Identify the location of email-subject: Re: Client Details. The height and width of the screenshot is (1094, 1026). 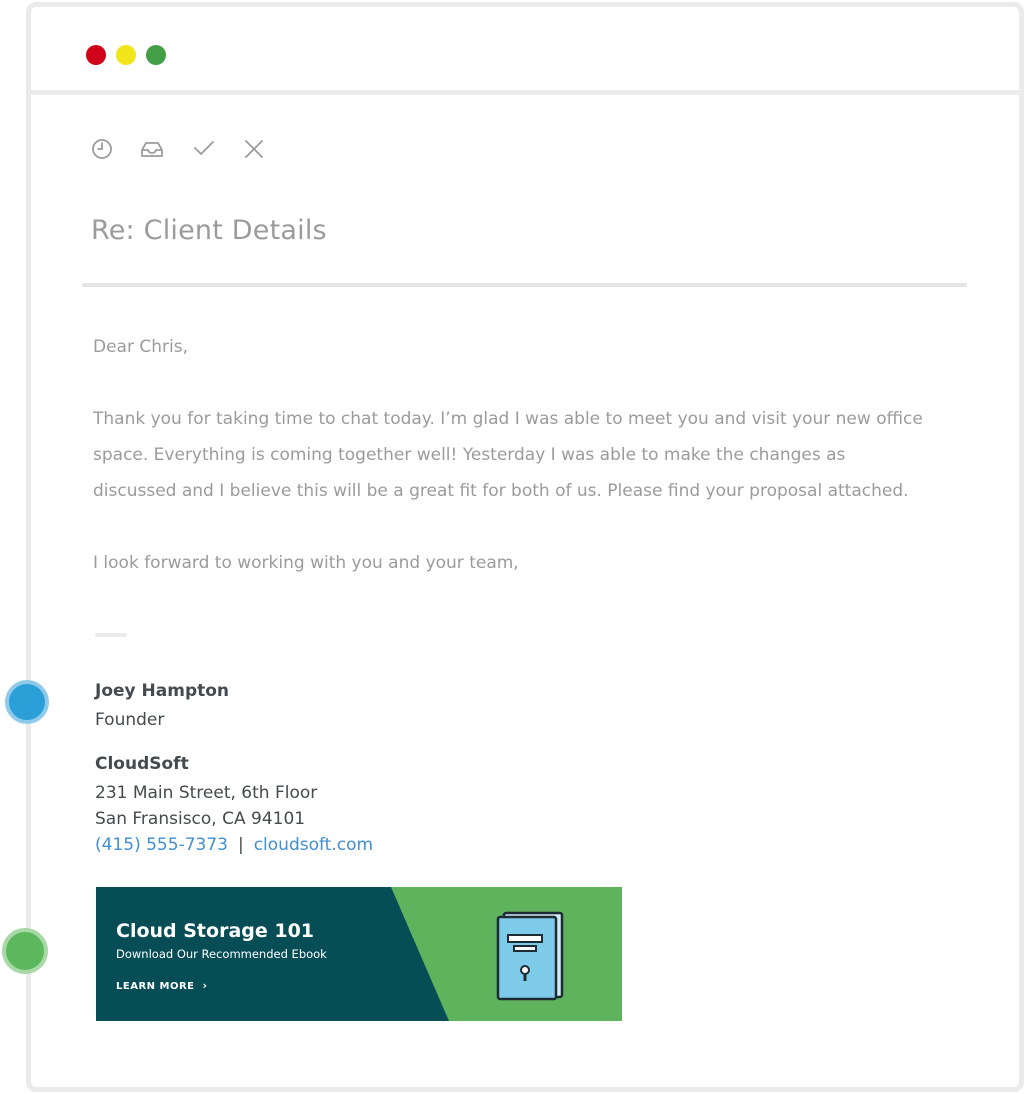
(209, 230).